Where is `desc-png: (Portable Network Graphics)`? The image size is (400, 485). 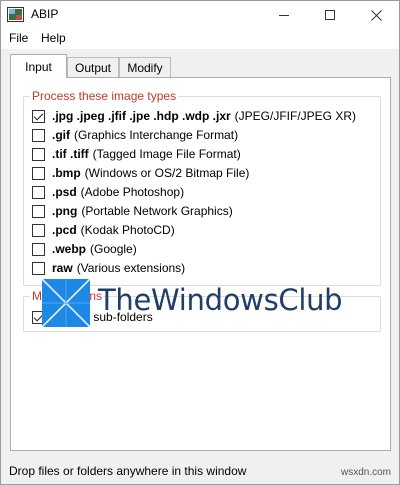 desc-png: (Portable Network Graphics) is located at coordinates (157, 211).